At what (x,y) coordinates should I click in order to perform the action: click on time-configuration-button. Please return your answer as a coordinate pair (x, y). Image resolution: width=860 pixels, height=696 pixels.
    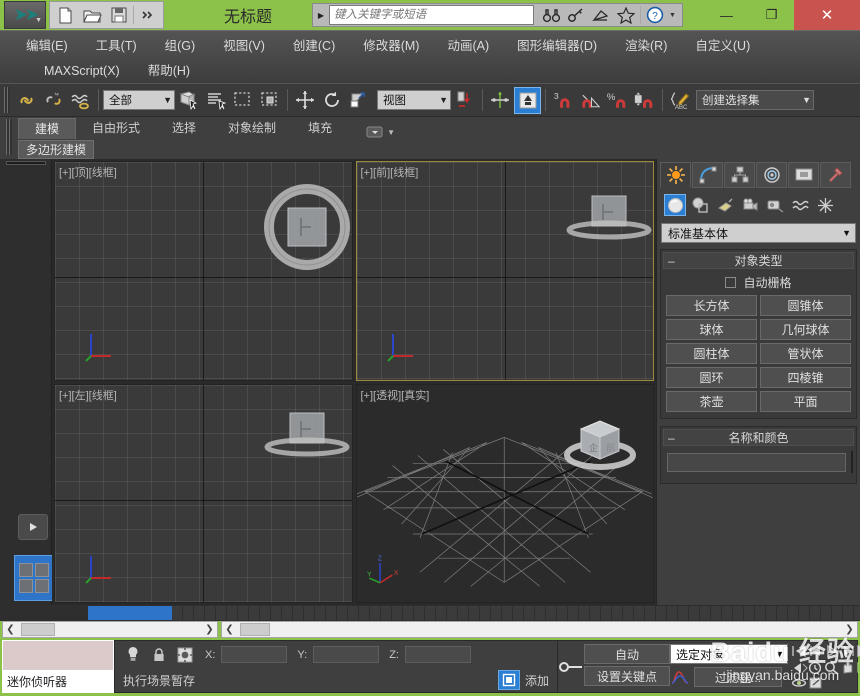
    Looking at the image, I should click on (816, 668).